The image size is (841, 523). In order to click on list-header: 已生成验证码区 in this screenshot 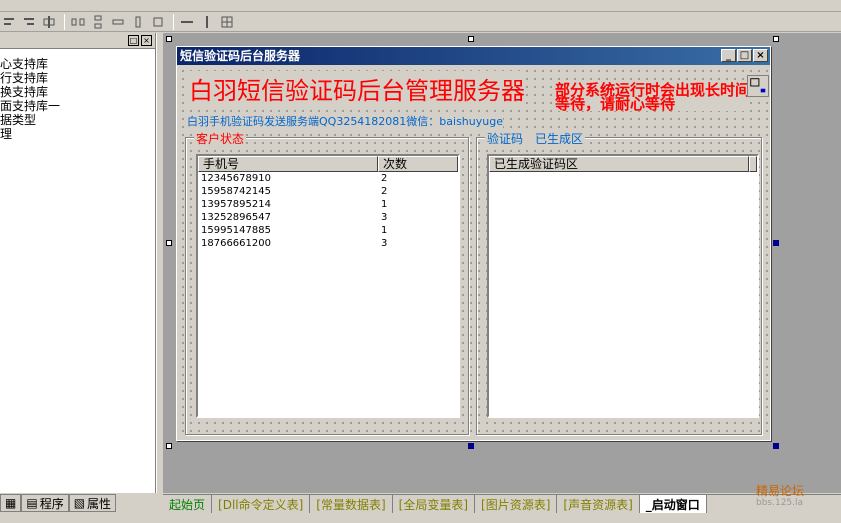, I will do `click(623, 164)`.